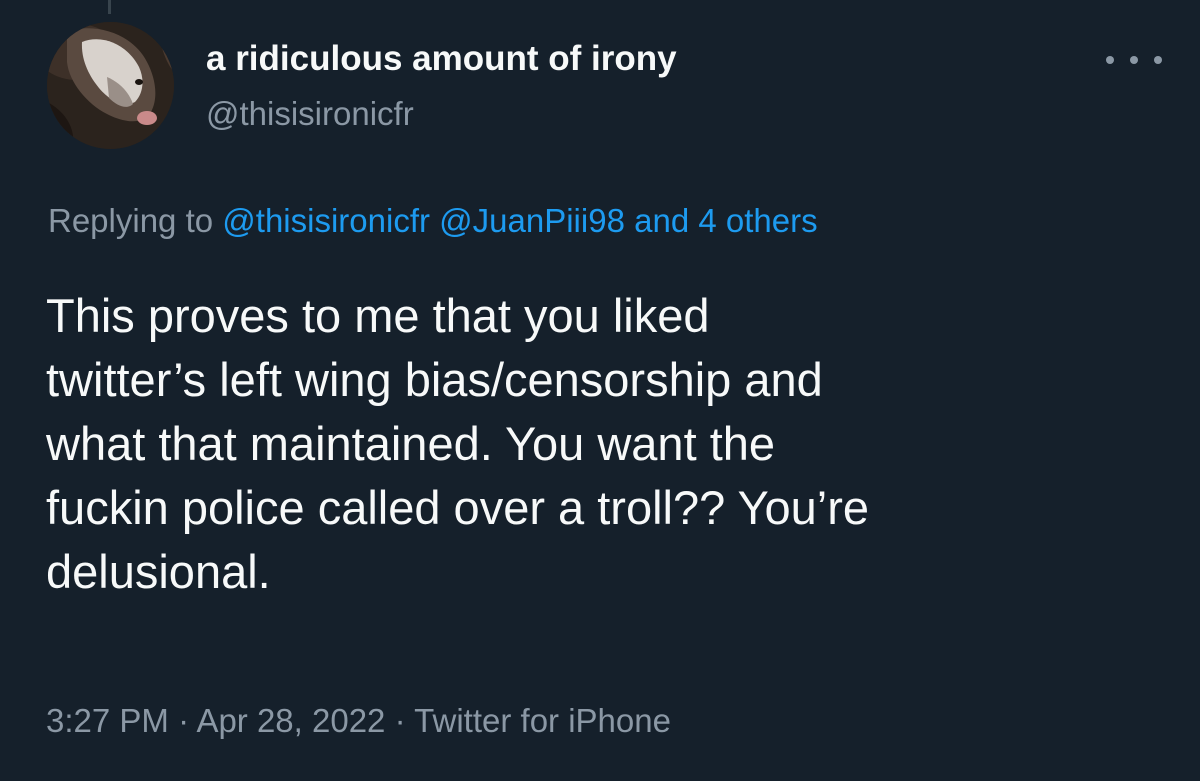  What do you see at coordinates (434, 379) in the screenshot?
I see `tweet-line: twitter’s left wing bias/censorship and` at bounding box center [434, 379].